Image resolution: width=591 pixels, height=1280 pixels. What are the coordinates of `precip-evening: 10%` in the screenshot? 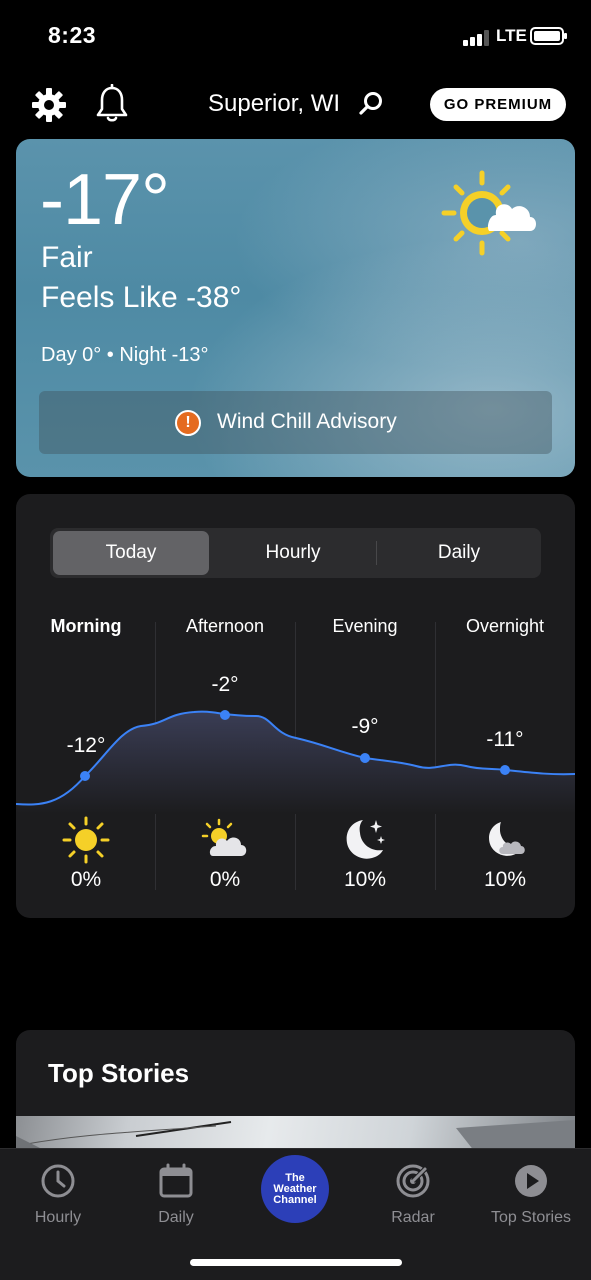 It's located at (365, 879).